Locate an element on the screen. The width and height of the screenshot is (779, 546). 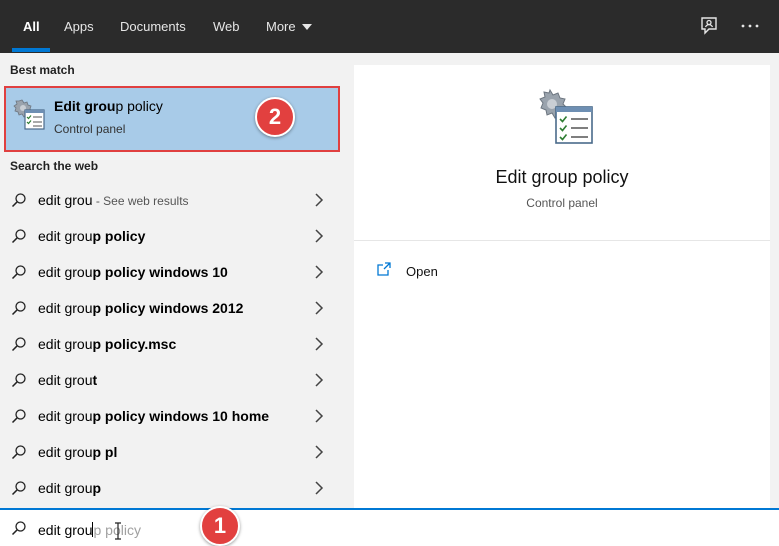
group-policy-icon is located at coordinates (29, 114).